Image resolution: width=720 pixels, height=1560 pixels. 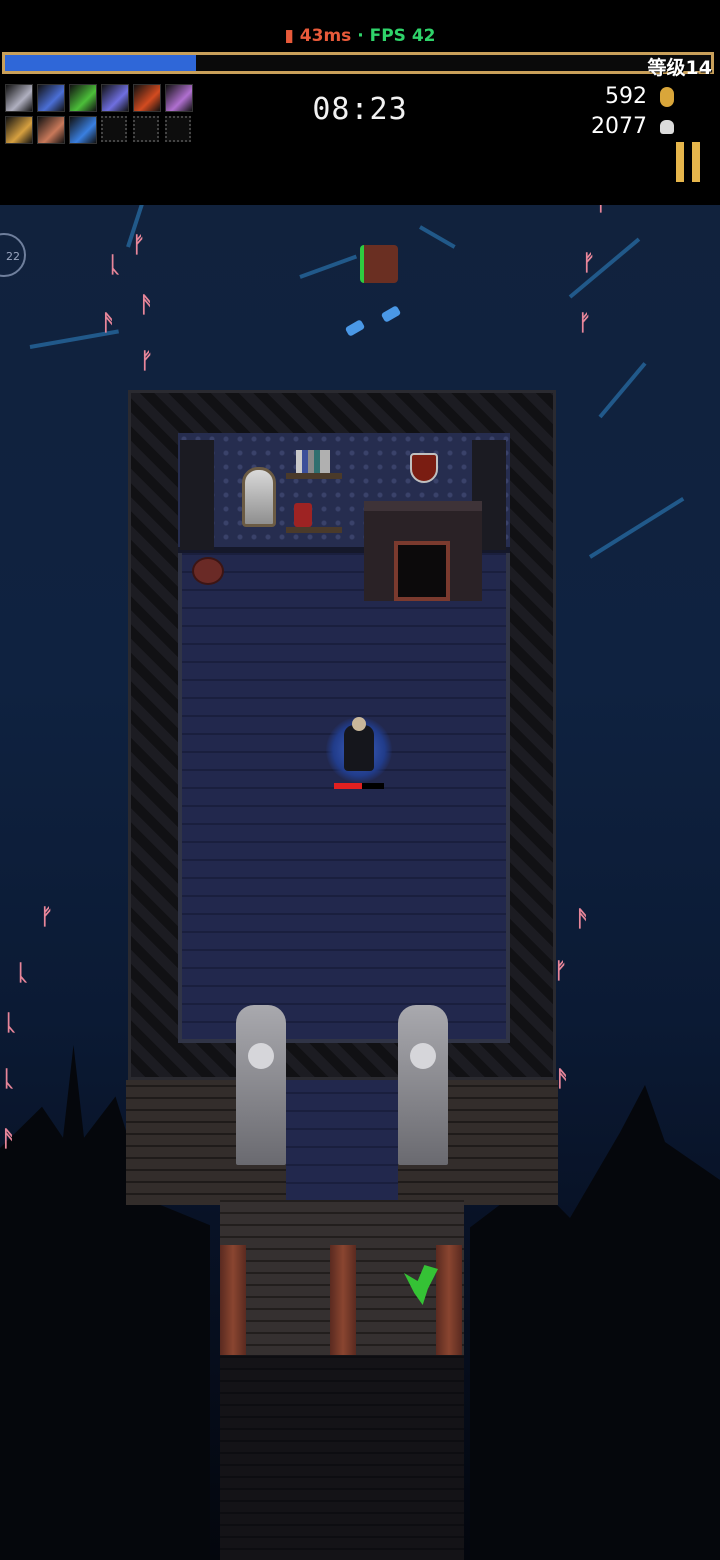 I want to click on gate-corridor, so click(x=342, y=1140).